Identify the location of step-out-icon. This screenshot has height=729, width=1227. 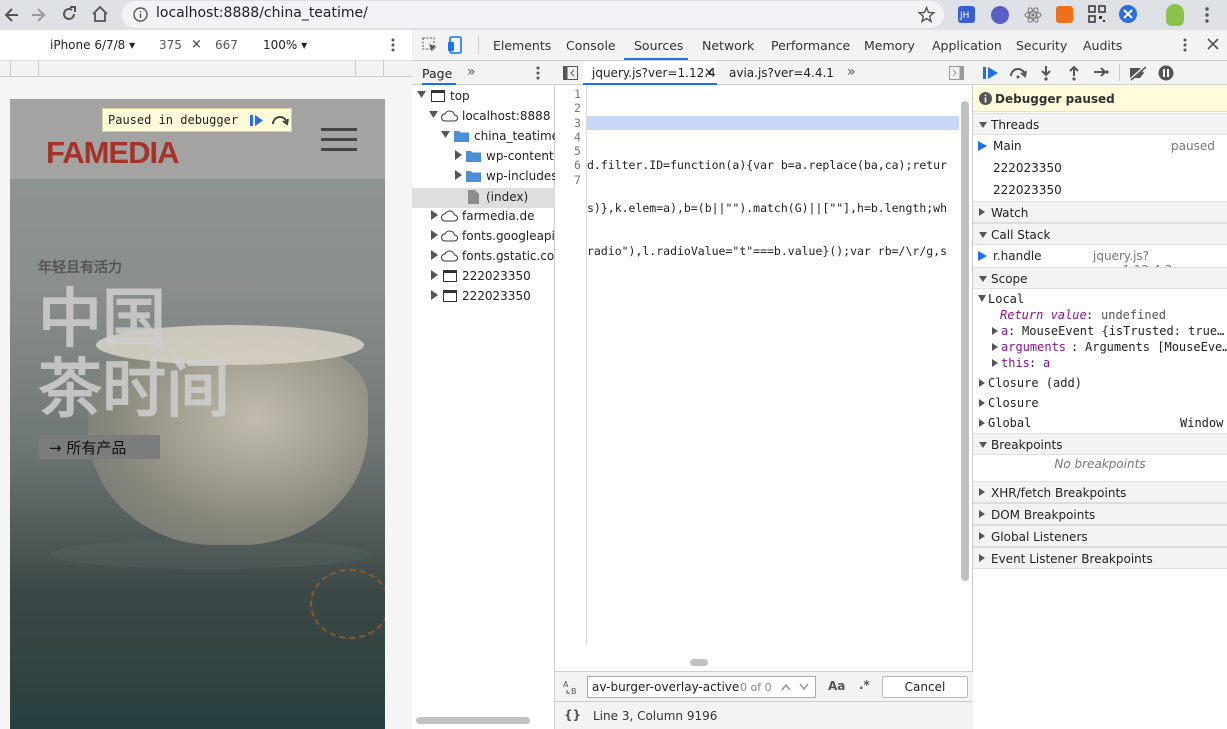
(1074, 73).